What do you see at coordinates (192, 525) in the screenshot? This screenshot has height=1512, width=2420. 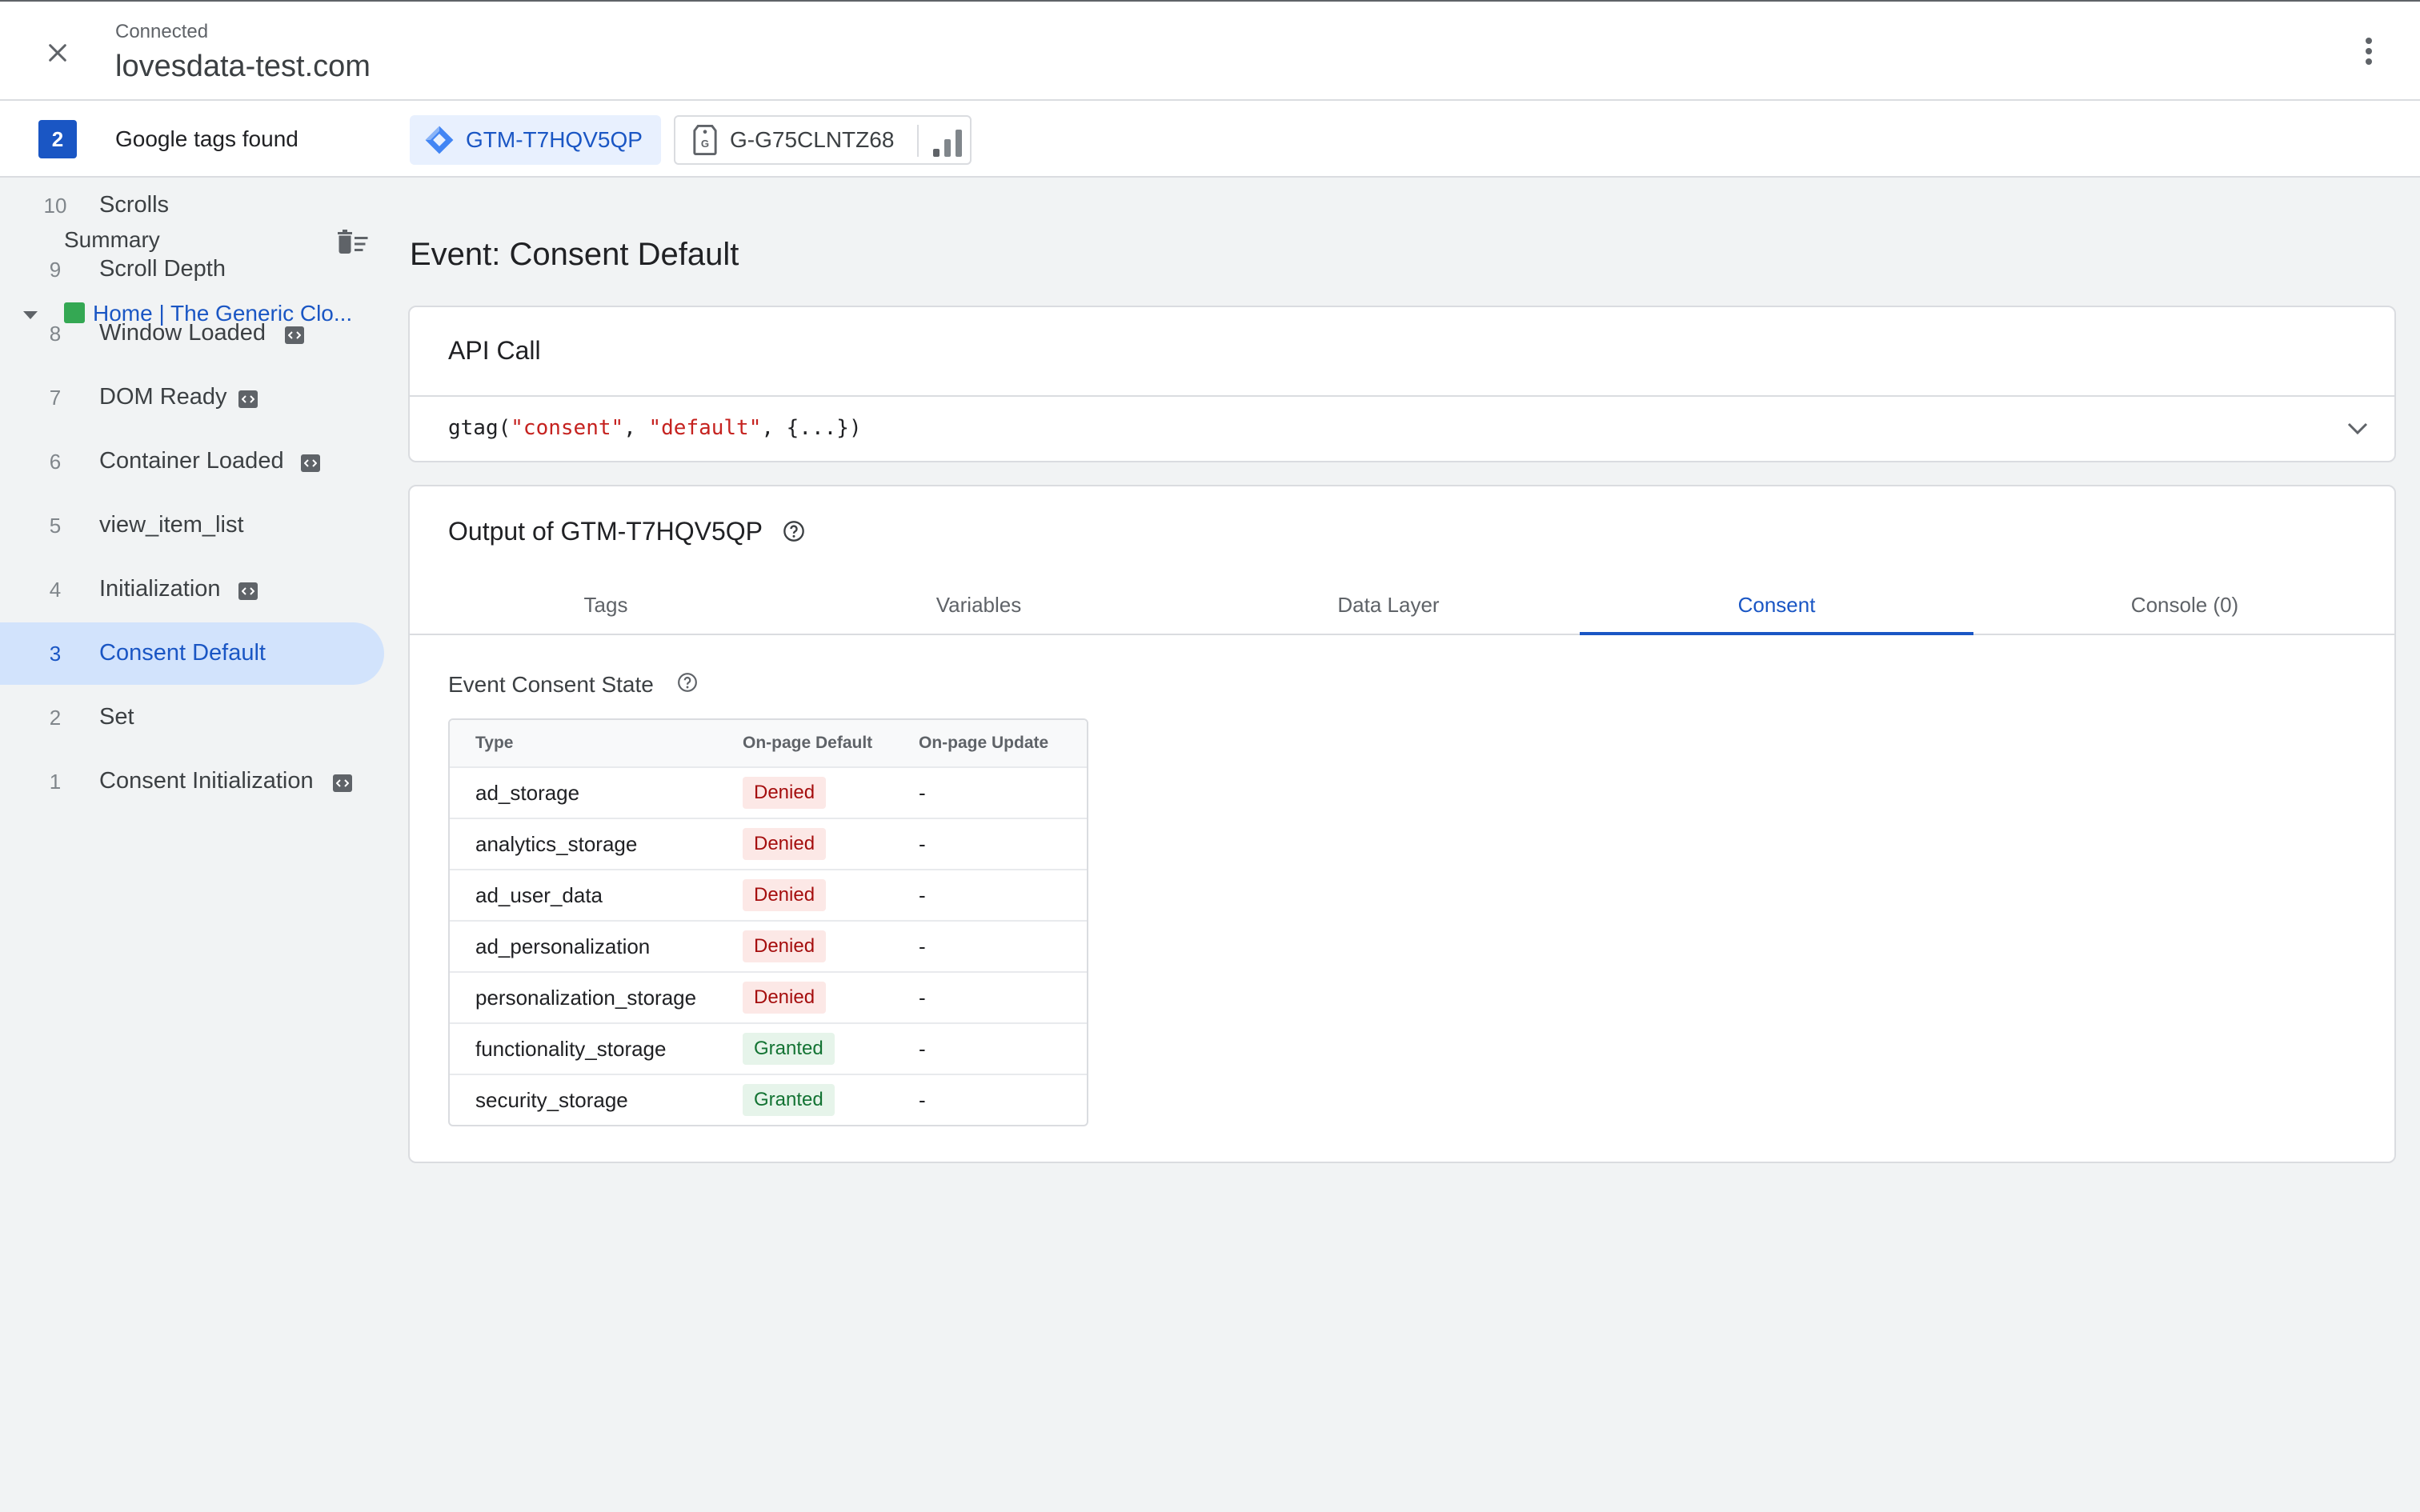 I see `event-item: 5 view_item_list` at bounding box center [192, 525].